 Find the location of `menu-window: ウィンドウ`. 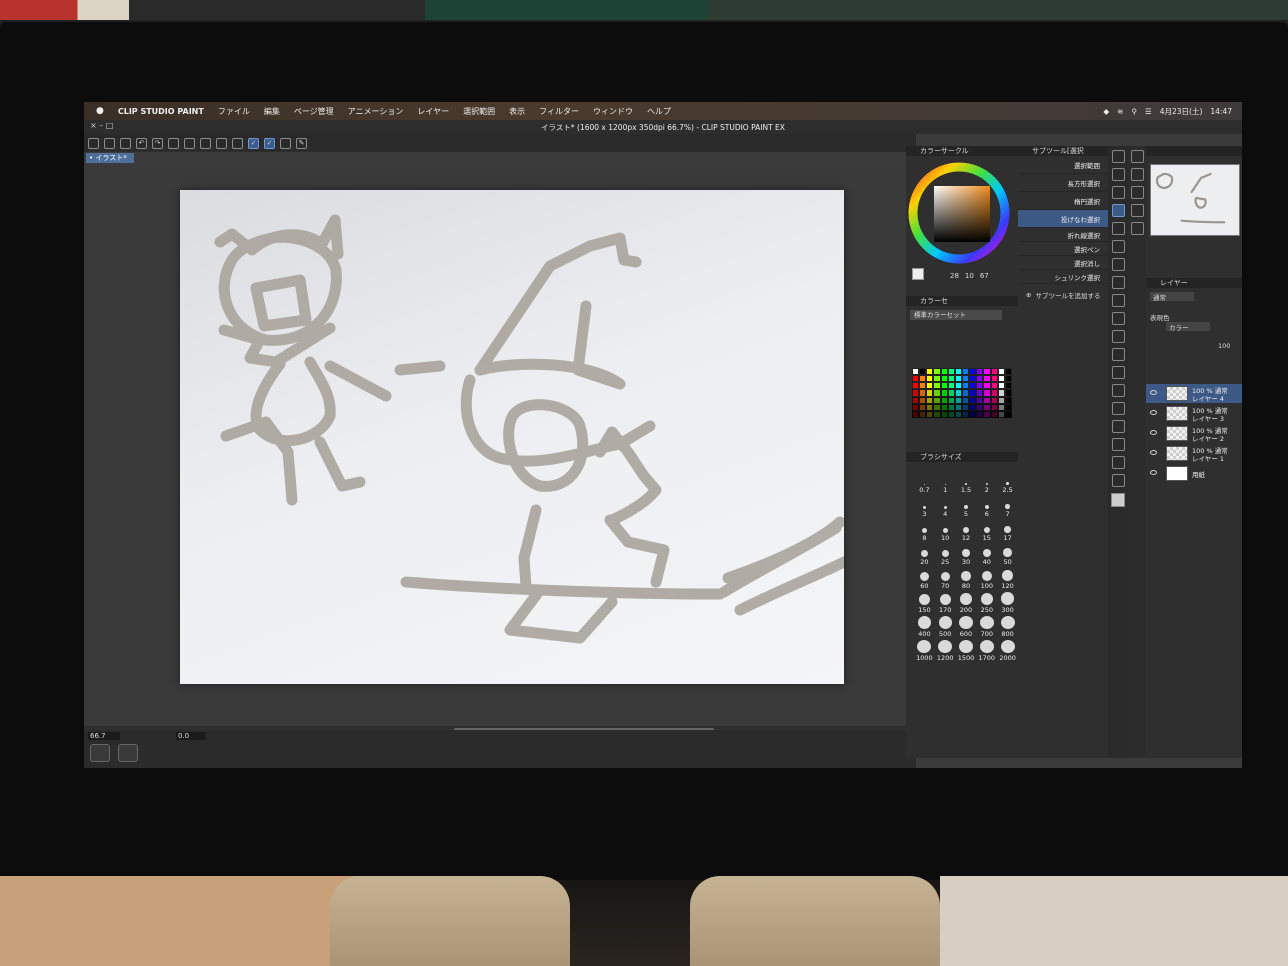

menu-window: ウィンドウ is located at coordinates (613, 111).